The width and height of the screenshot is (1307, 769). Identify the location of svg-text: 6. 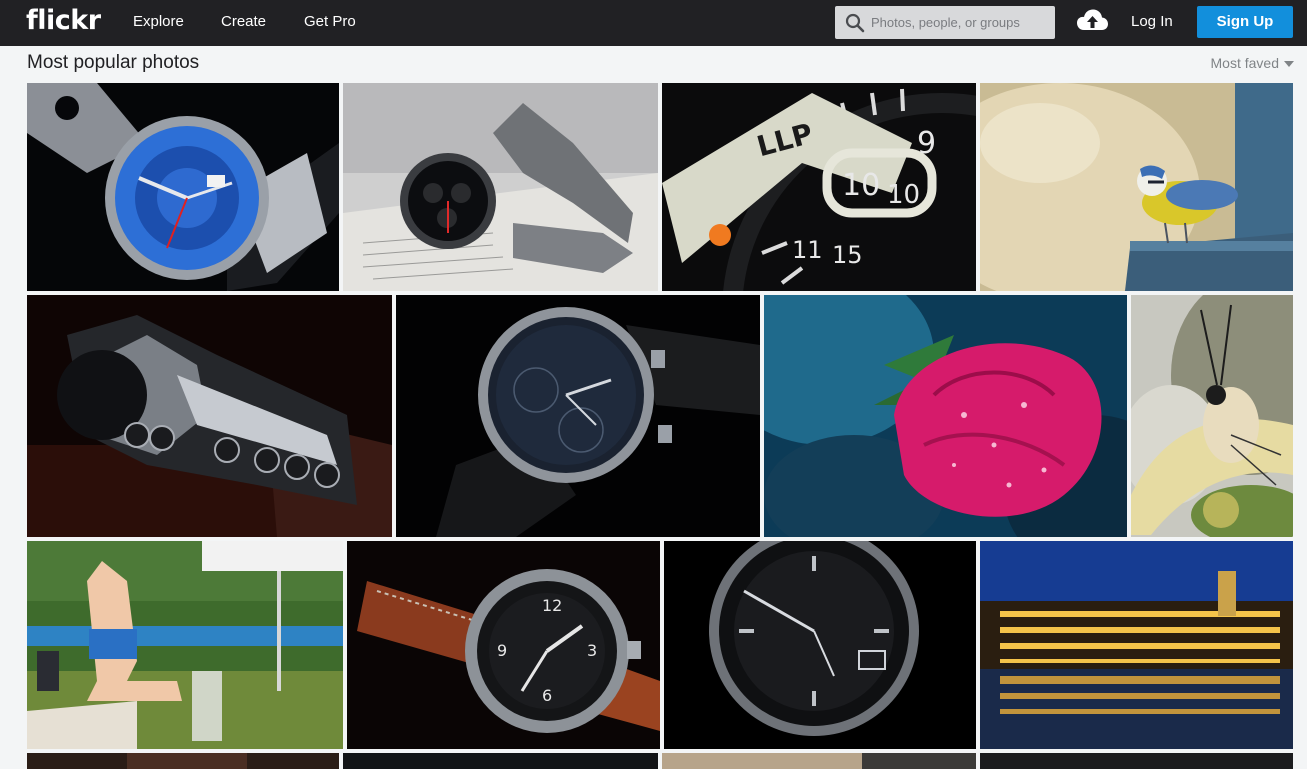
(547, 695).